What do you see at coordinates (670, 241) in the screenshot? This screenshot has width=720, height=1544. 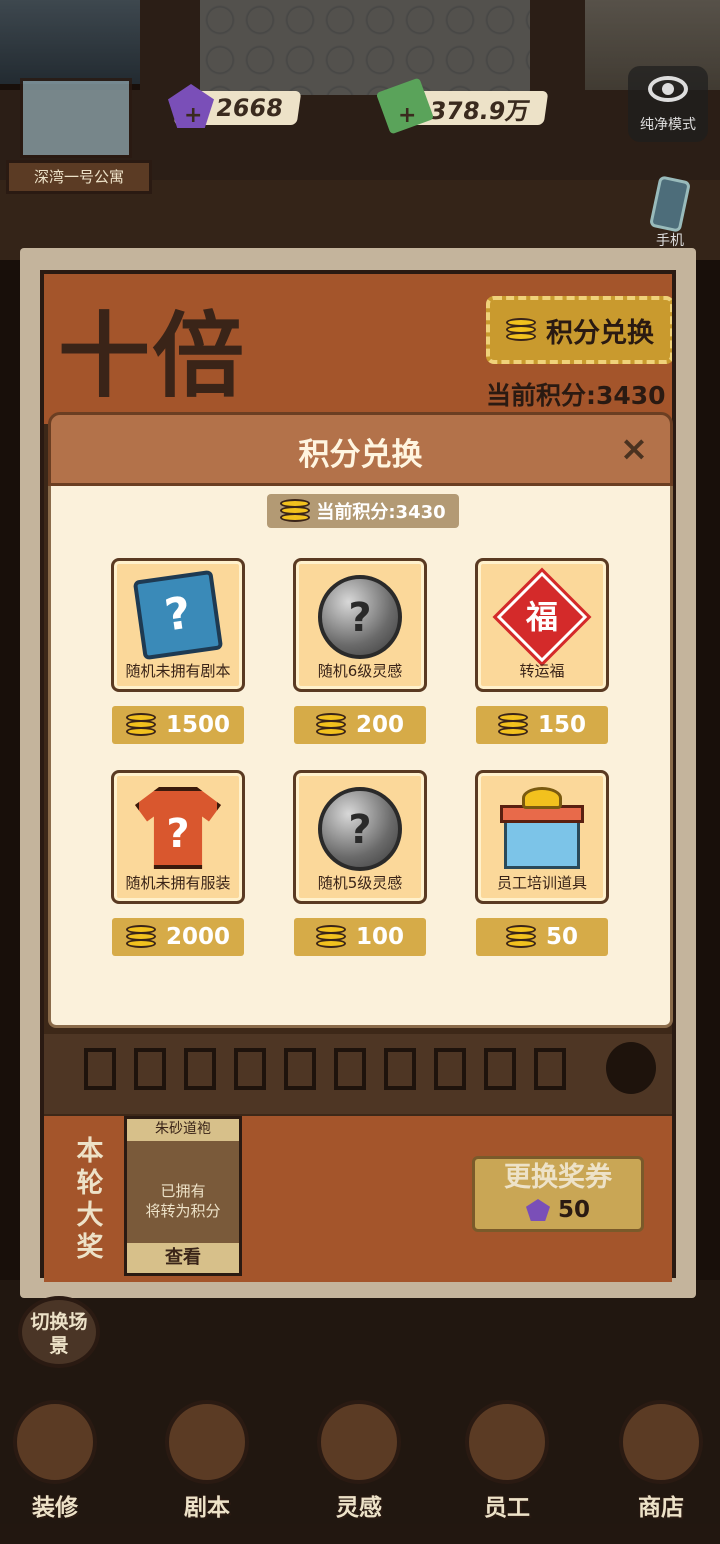 I see `phone-label: 手机` at bounding box center [670, 241].